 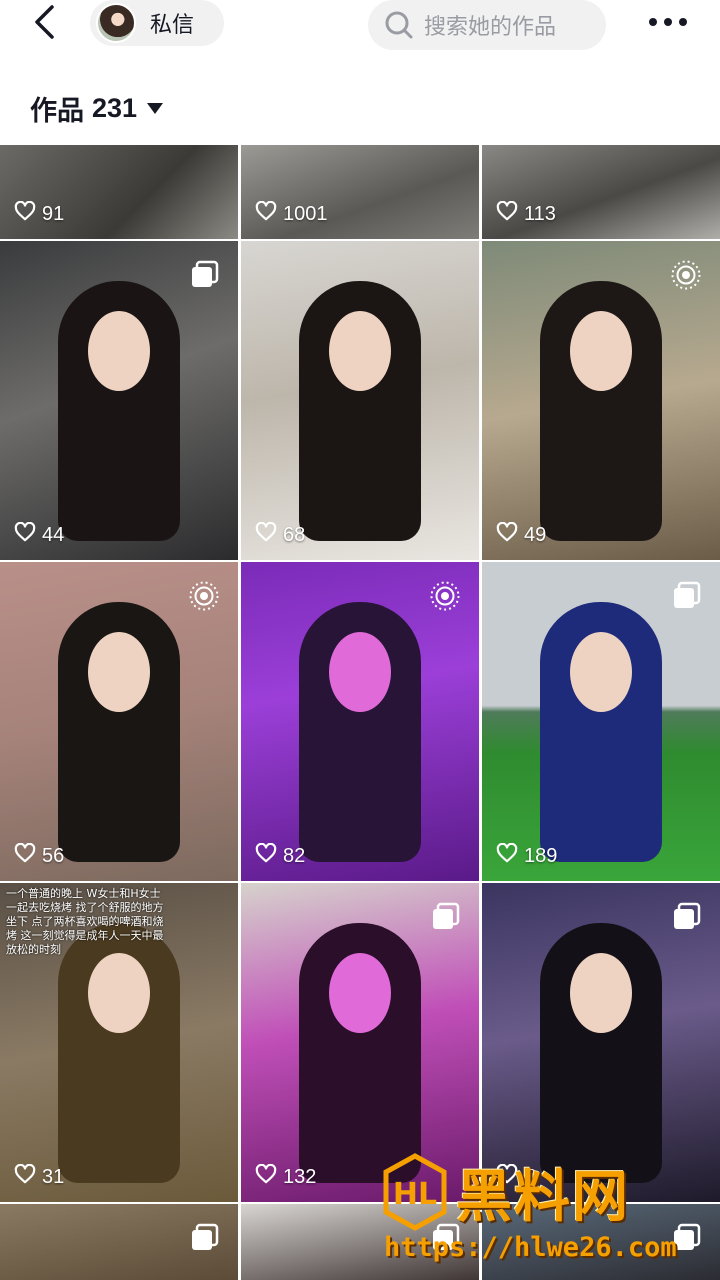 I want to click on watermark-url: https://hlwe26.com, so click(x=530, y=1247).